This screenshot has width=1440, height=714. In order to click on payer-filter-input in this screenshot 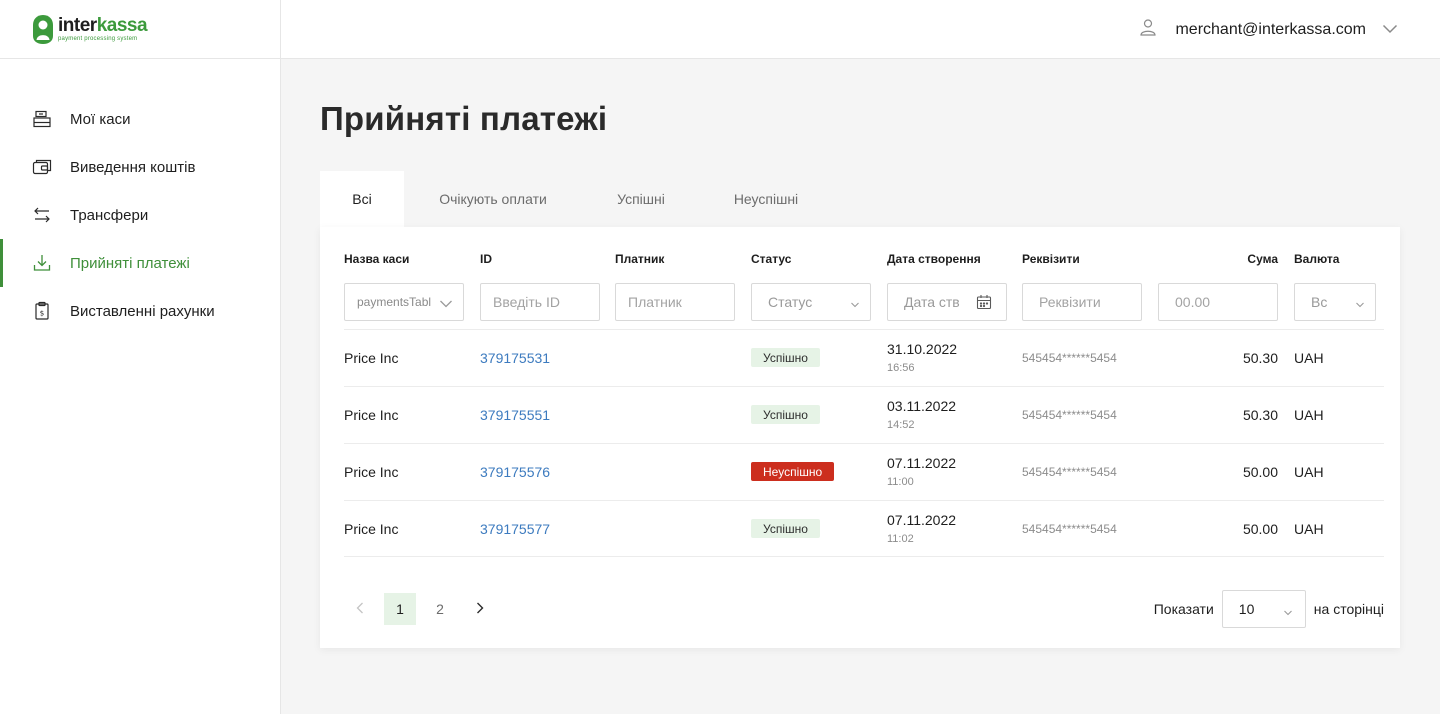, I will do `click(675, 302)`.